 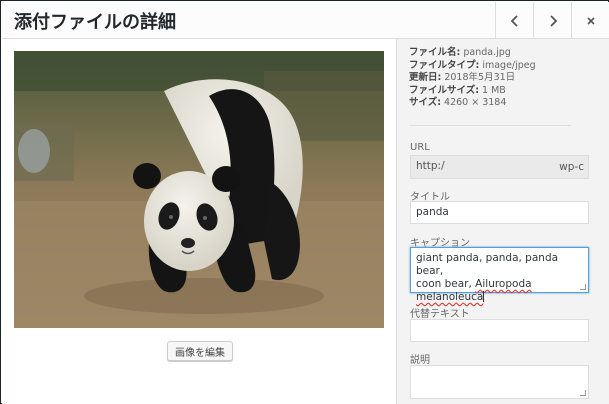 I want to click on meta-filesize-label: ファイルサイズ:, so click(x=444, y=90).